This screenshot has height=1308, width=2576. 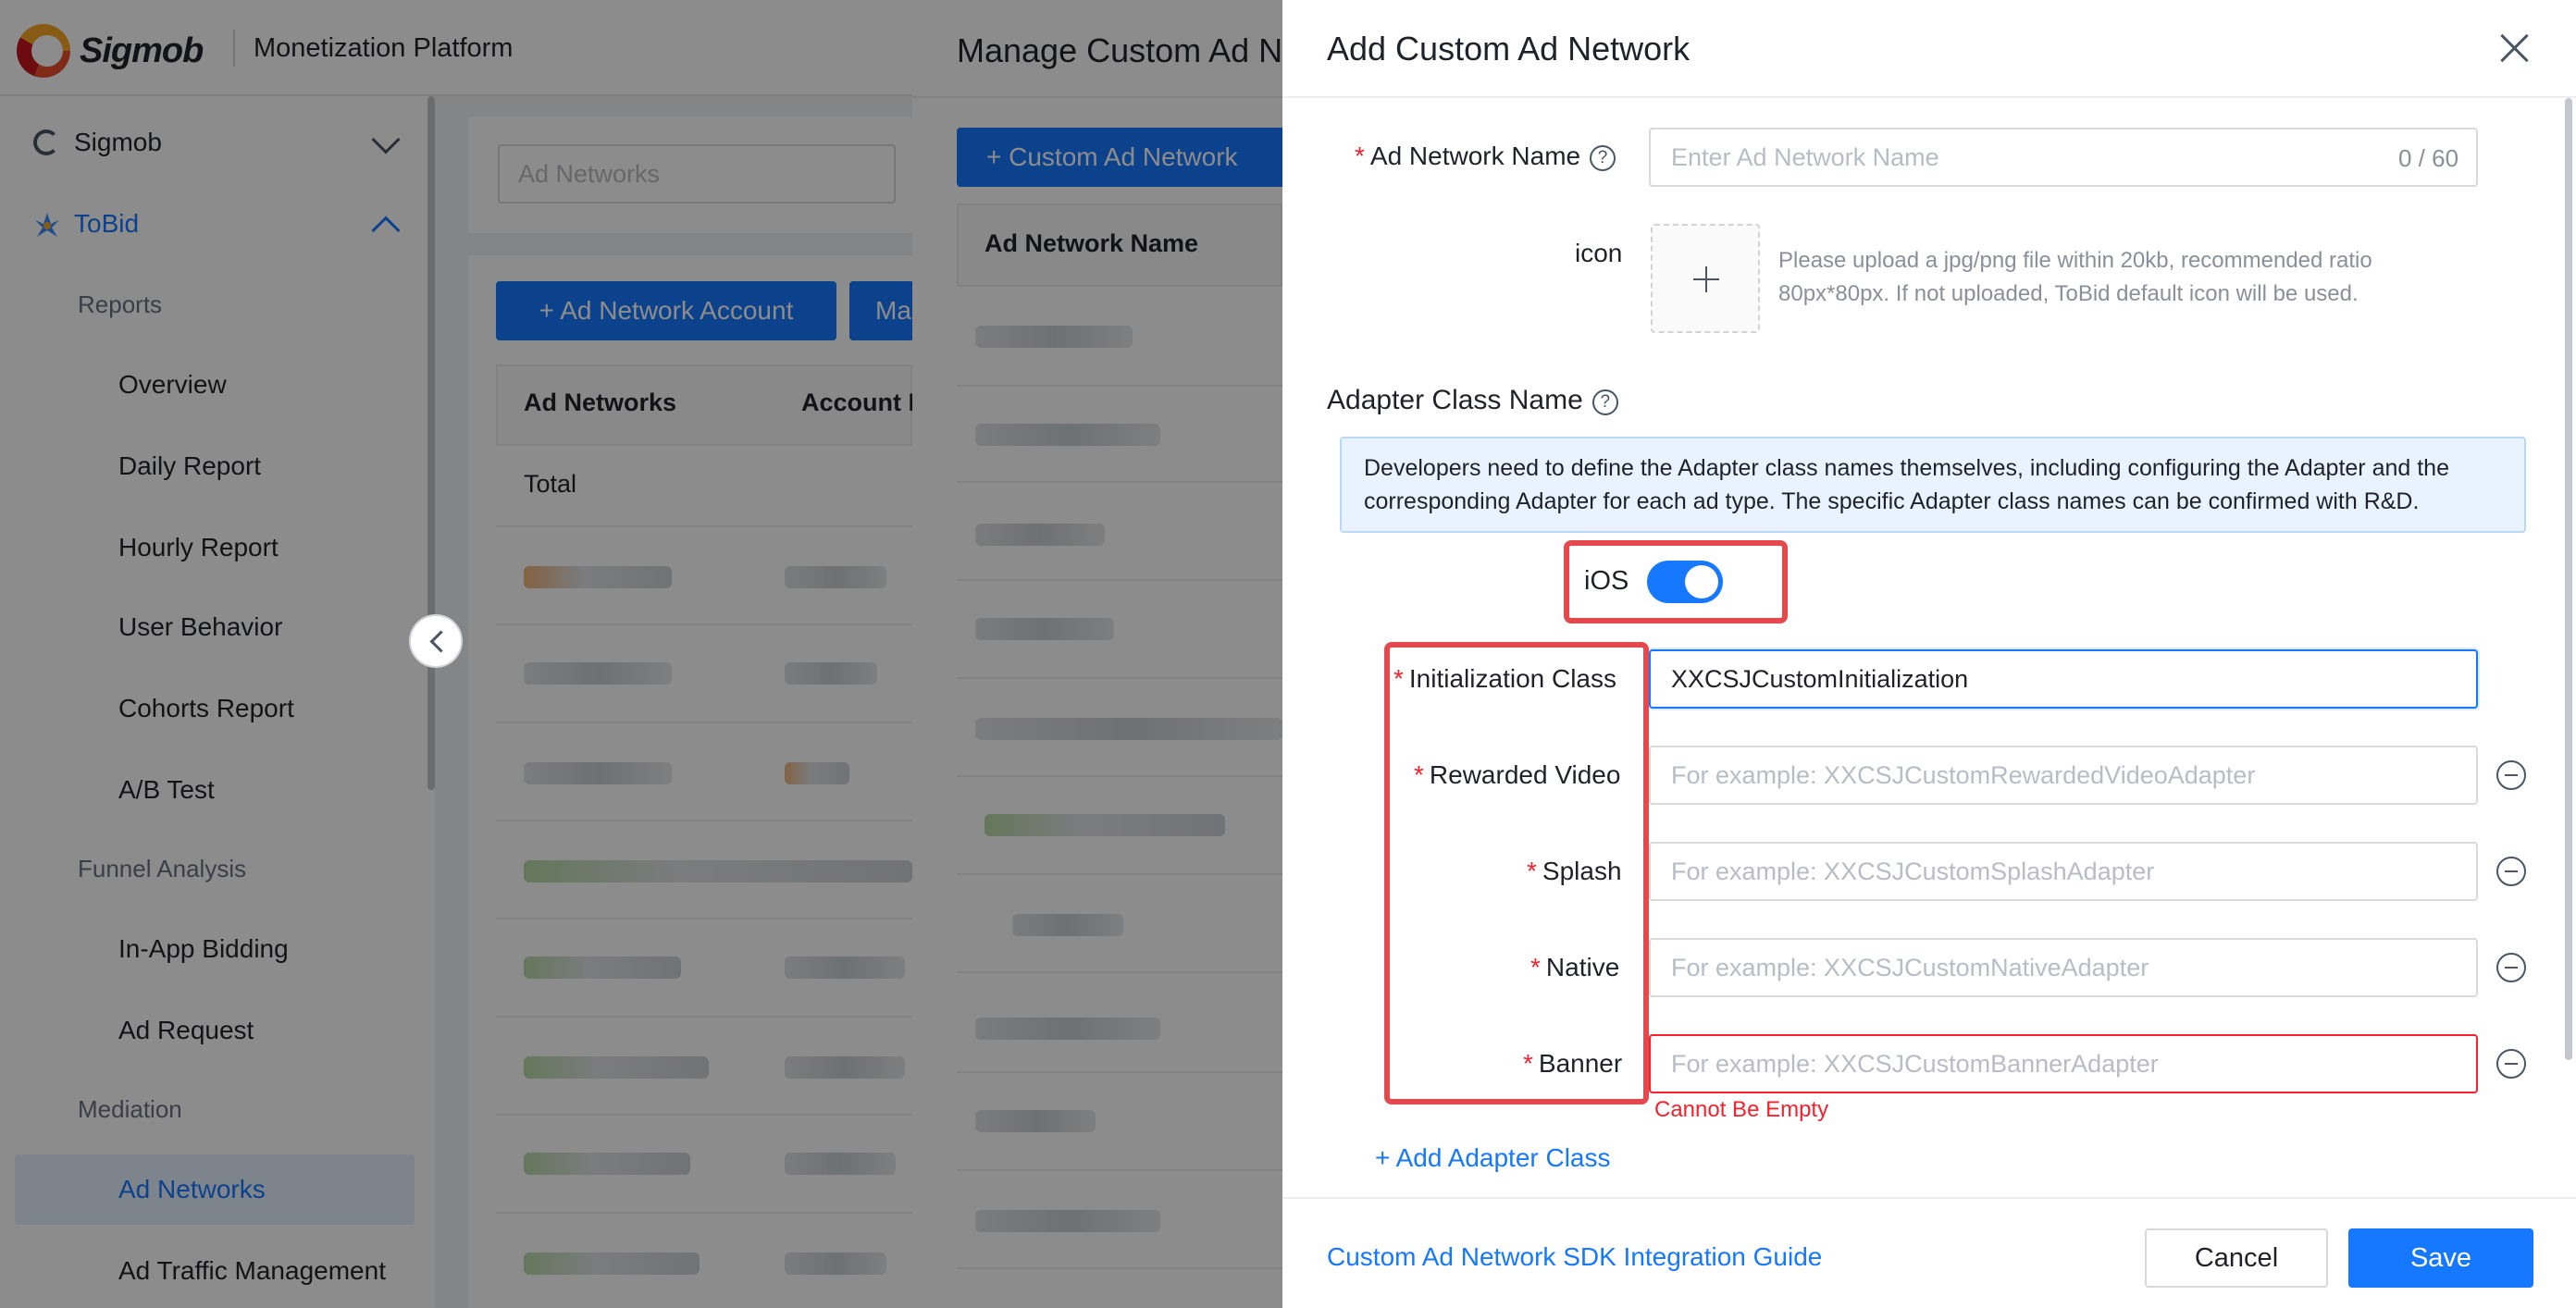 I want to click on remove-rewarded-minus-icon, so click(x=2511, y=775).